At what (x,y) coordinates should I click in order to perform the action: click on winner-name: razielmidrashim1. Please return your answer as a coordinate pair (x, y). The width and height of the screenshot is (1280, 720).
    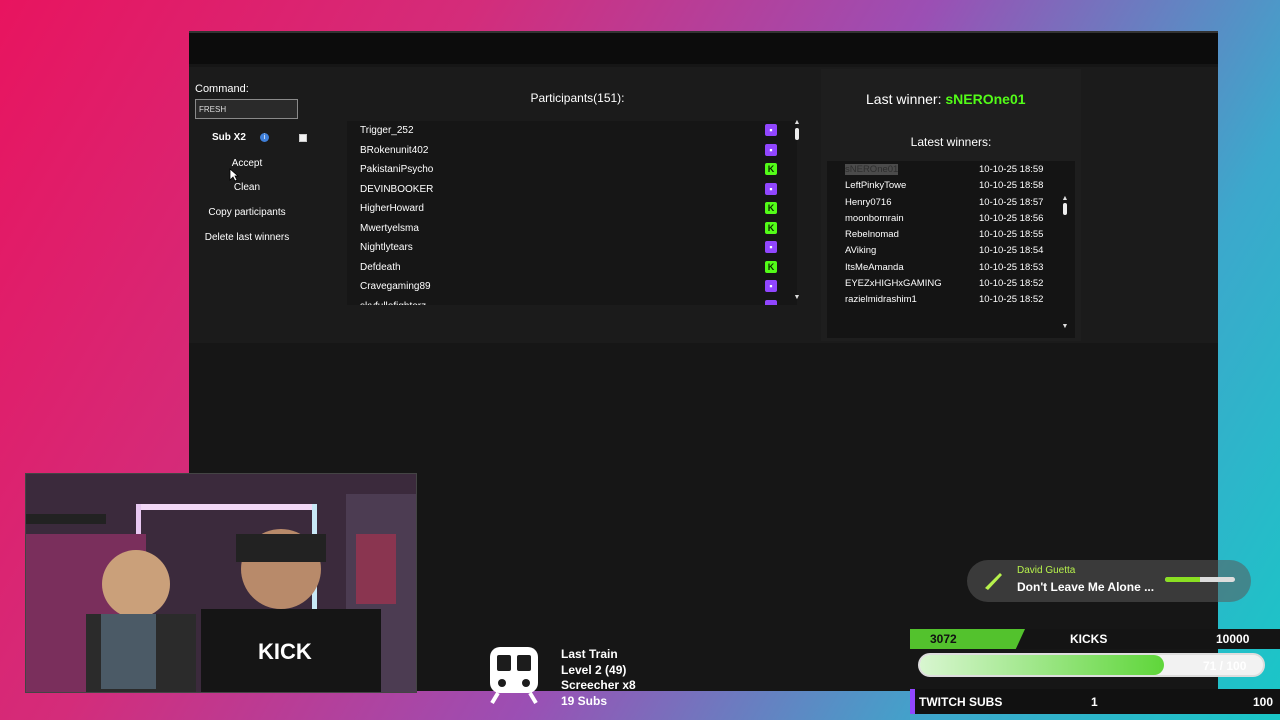
    Looking at the image, I should click on (881, 300).